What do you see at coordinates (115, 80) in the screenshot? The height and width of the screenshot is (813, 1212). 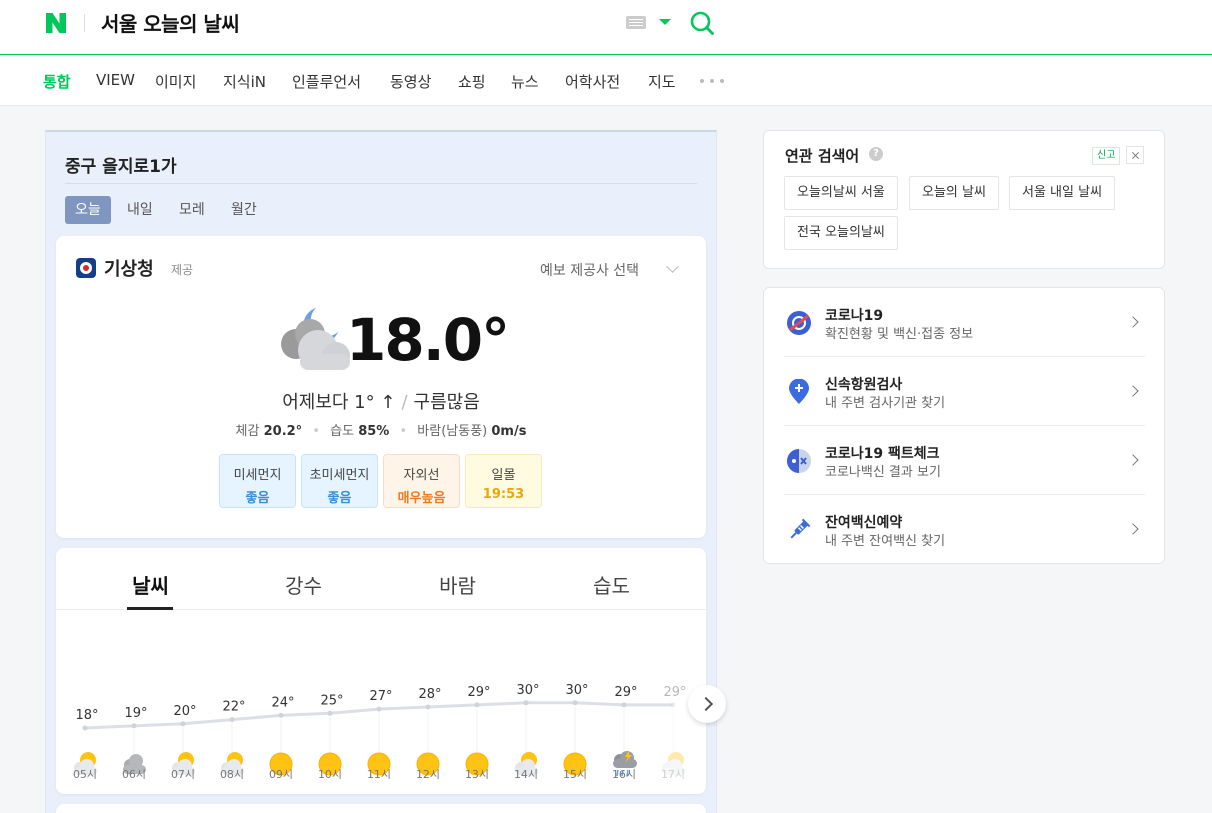 I see `tab-view: VIEW` at bounding box center [115, 80].